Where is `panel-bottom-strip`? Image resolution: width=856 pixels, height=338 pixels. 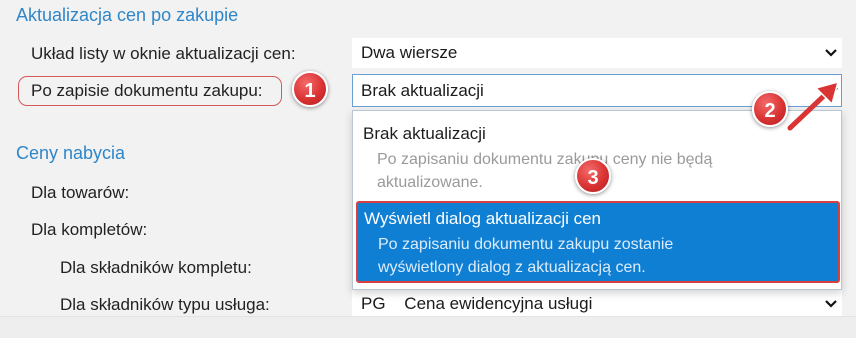
panel-bottom-strip is located at coordinates (428, 327).